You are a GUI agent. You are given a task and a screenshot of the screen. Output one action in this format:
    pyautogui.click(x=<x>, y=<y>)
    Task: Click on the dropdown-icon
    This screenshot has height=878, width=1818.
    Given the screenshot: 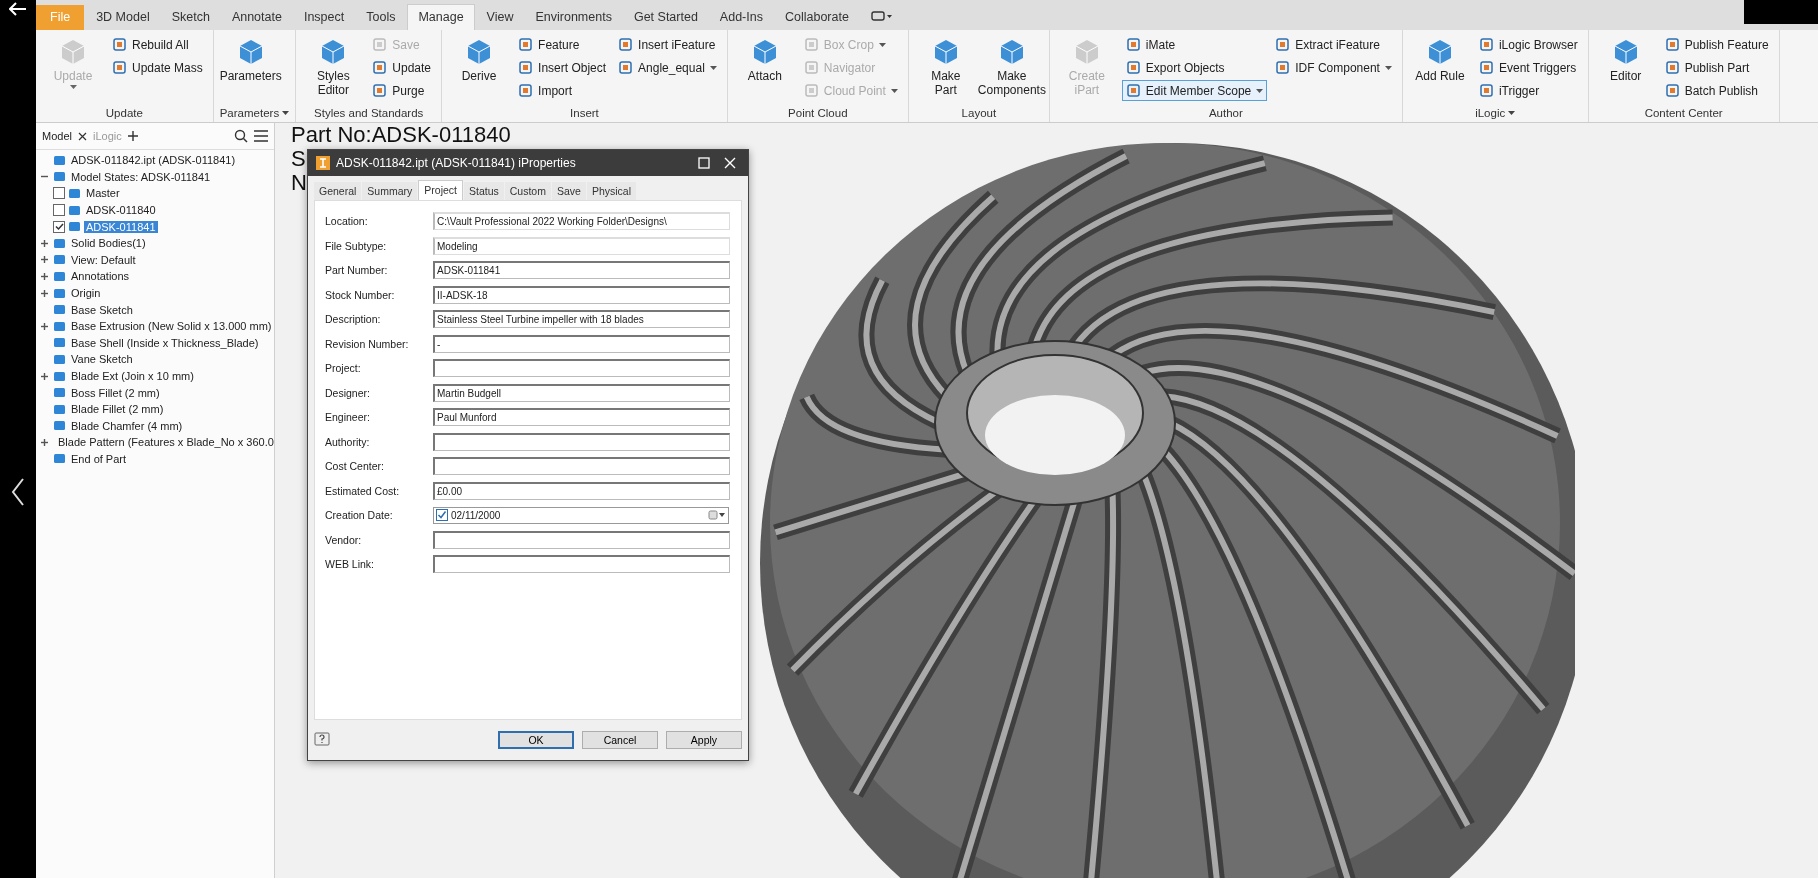 What is the action you would take?
    pyautogui.click(x=881, y=16)
    